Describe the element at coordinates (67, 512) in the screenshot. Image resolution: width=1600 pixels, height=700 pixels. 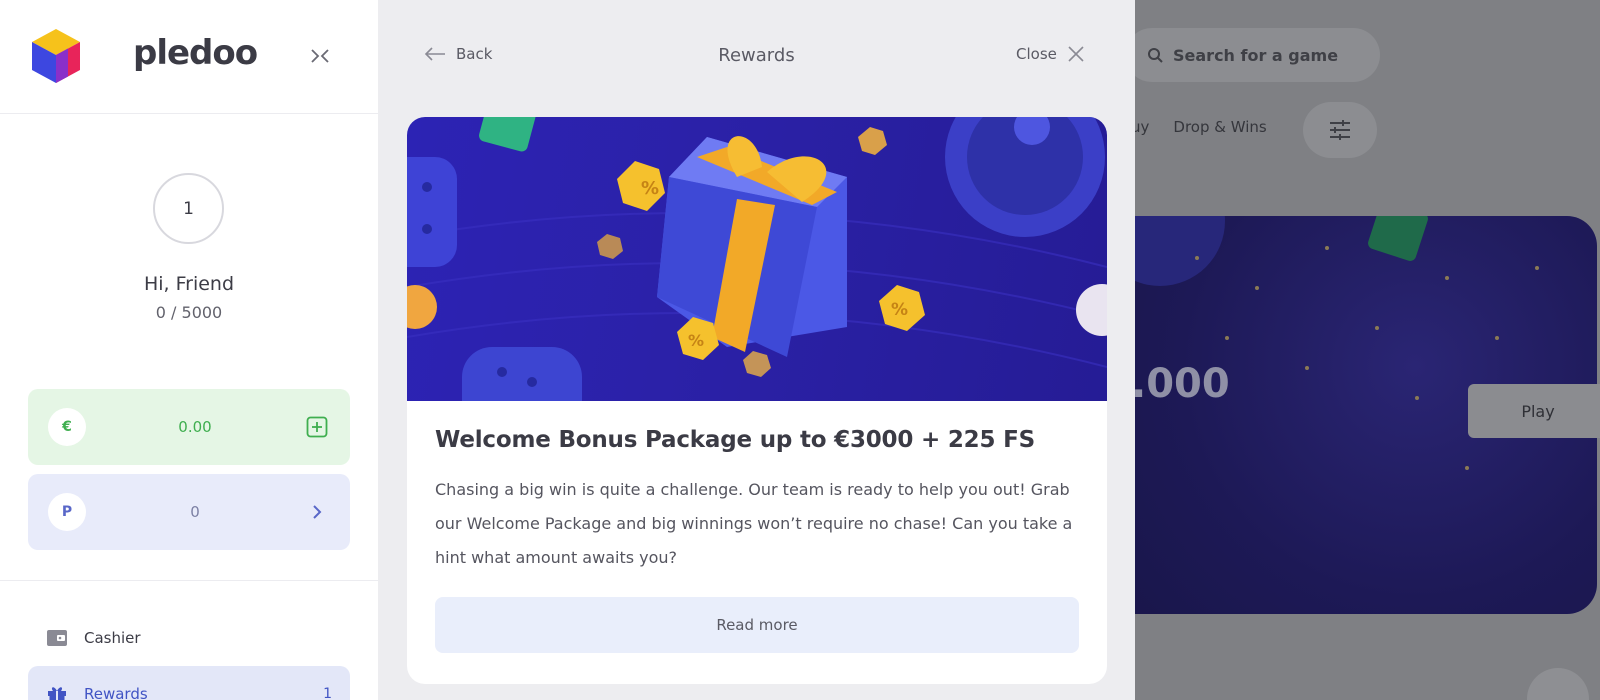
I see `points-icon: P` at that location.